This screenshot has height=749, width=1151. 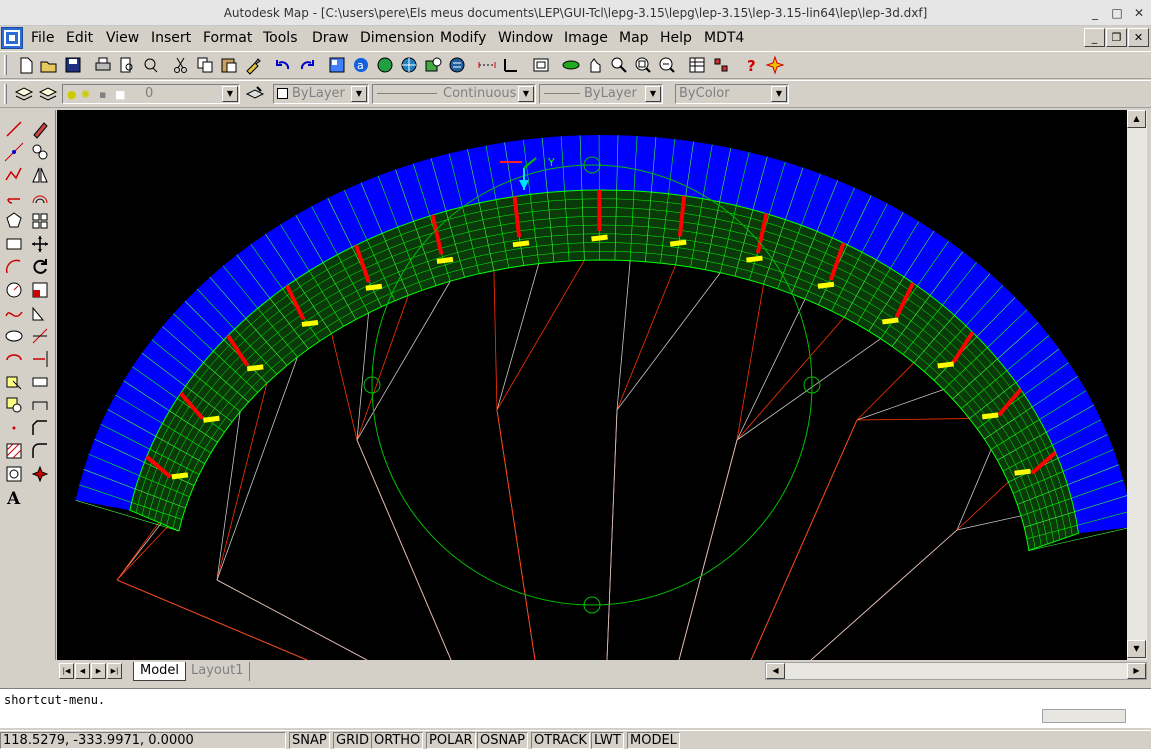 What do you see at coordinates (14, 313) in the screenshot?
I see `spline-icon` at bounding box center [14, 313].